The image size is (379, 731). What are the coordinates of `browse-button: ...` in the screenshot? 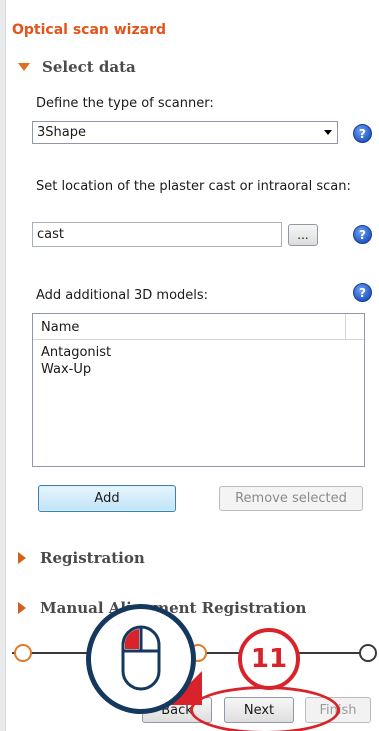 It's located at (303, 235).